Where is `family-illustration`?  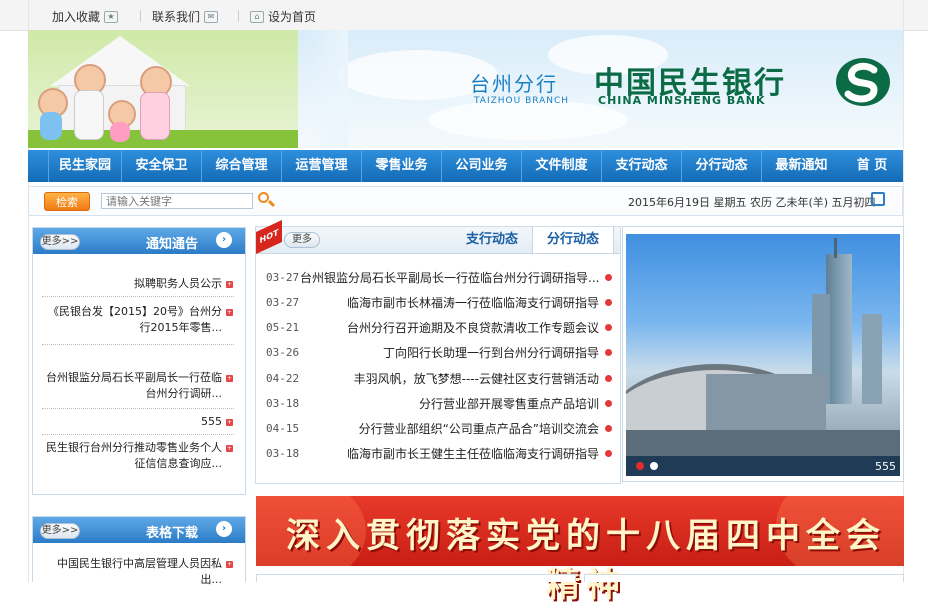 family-illustration is located at coordinates (163, 89).